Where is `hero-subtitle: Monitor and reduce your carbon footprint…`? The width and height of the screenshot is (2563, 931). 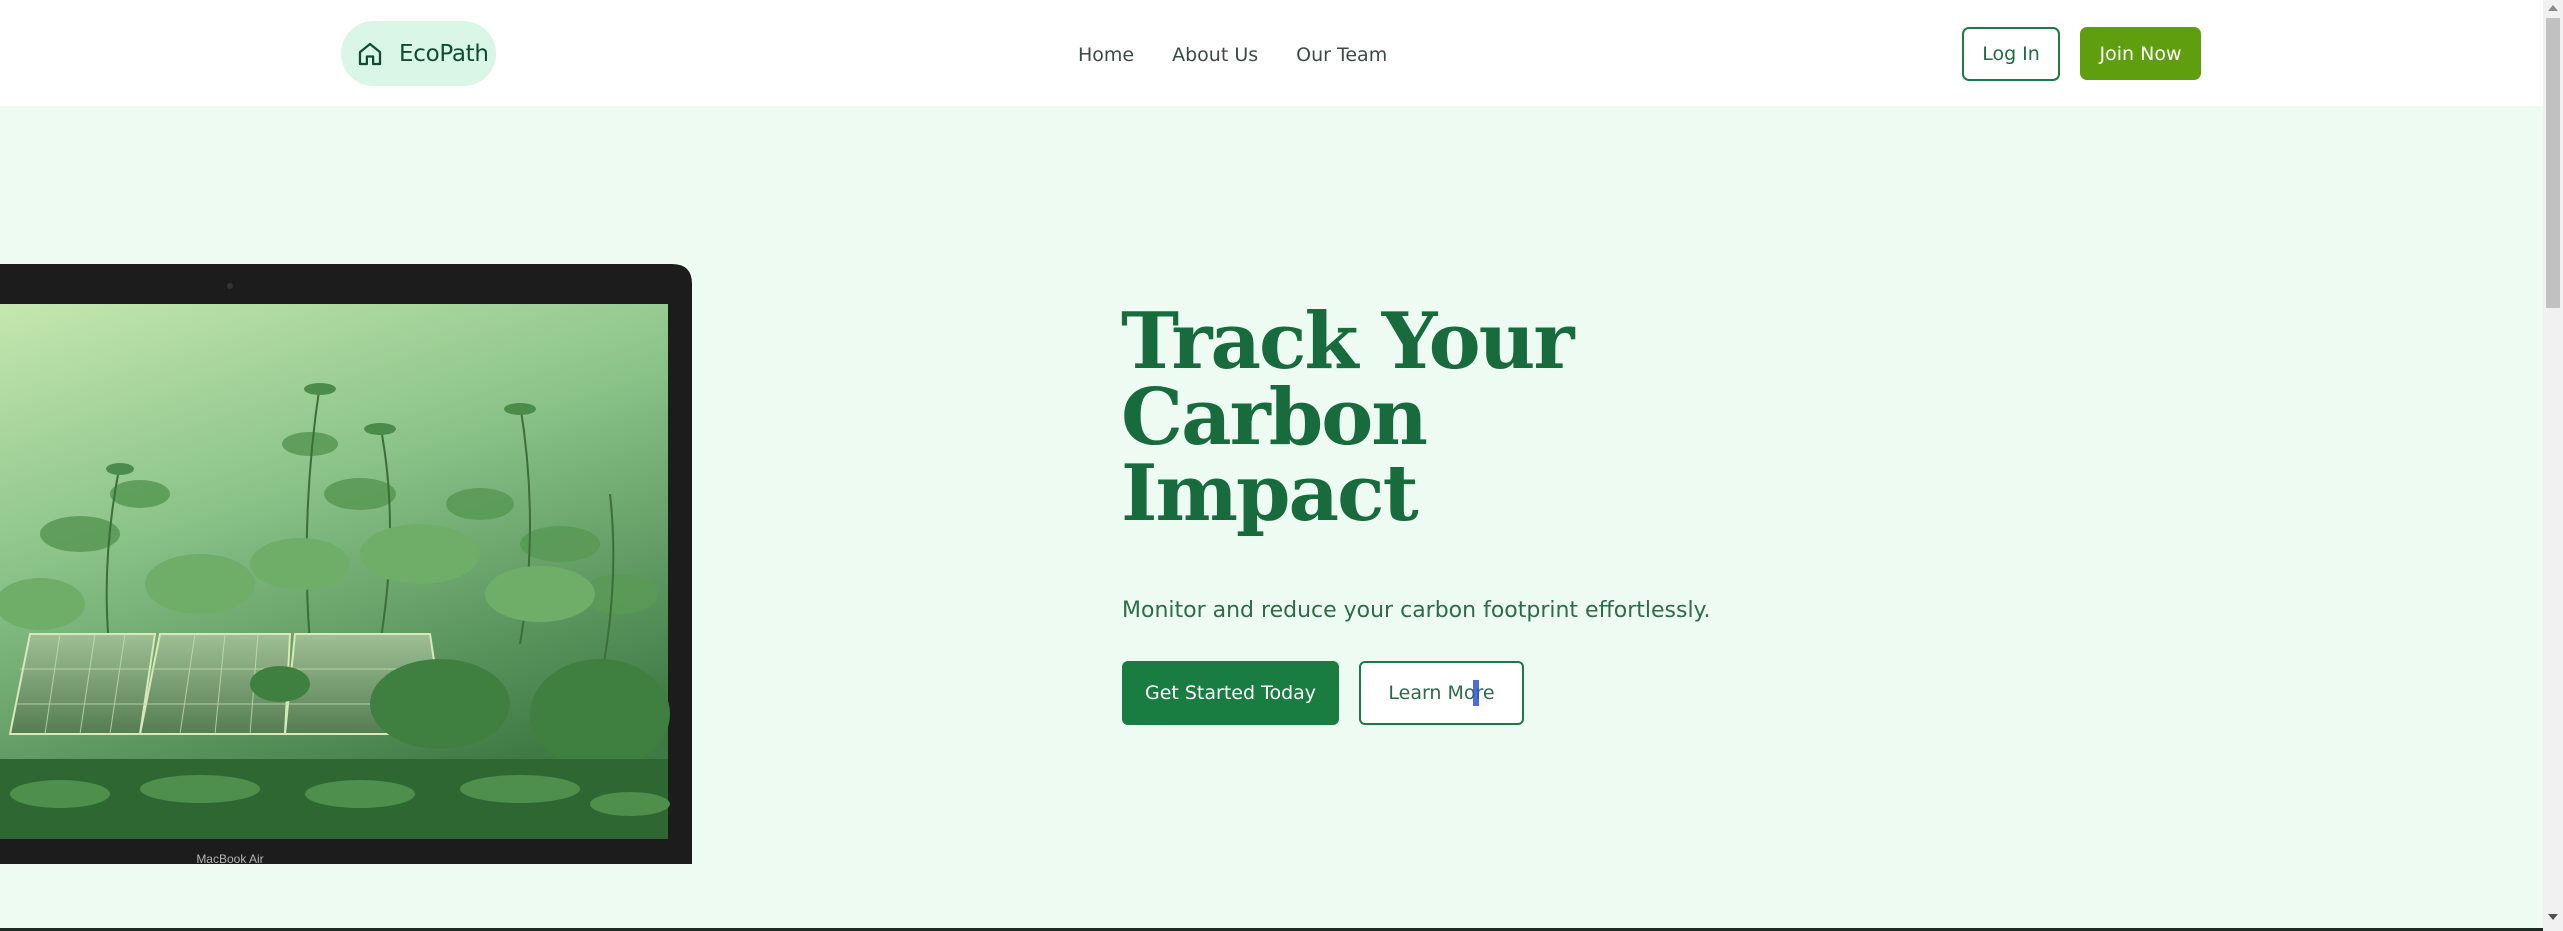 hero-subtitle: Monitor and reduce your carbon footprint… is located at coordinates (1416, 610).